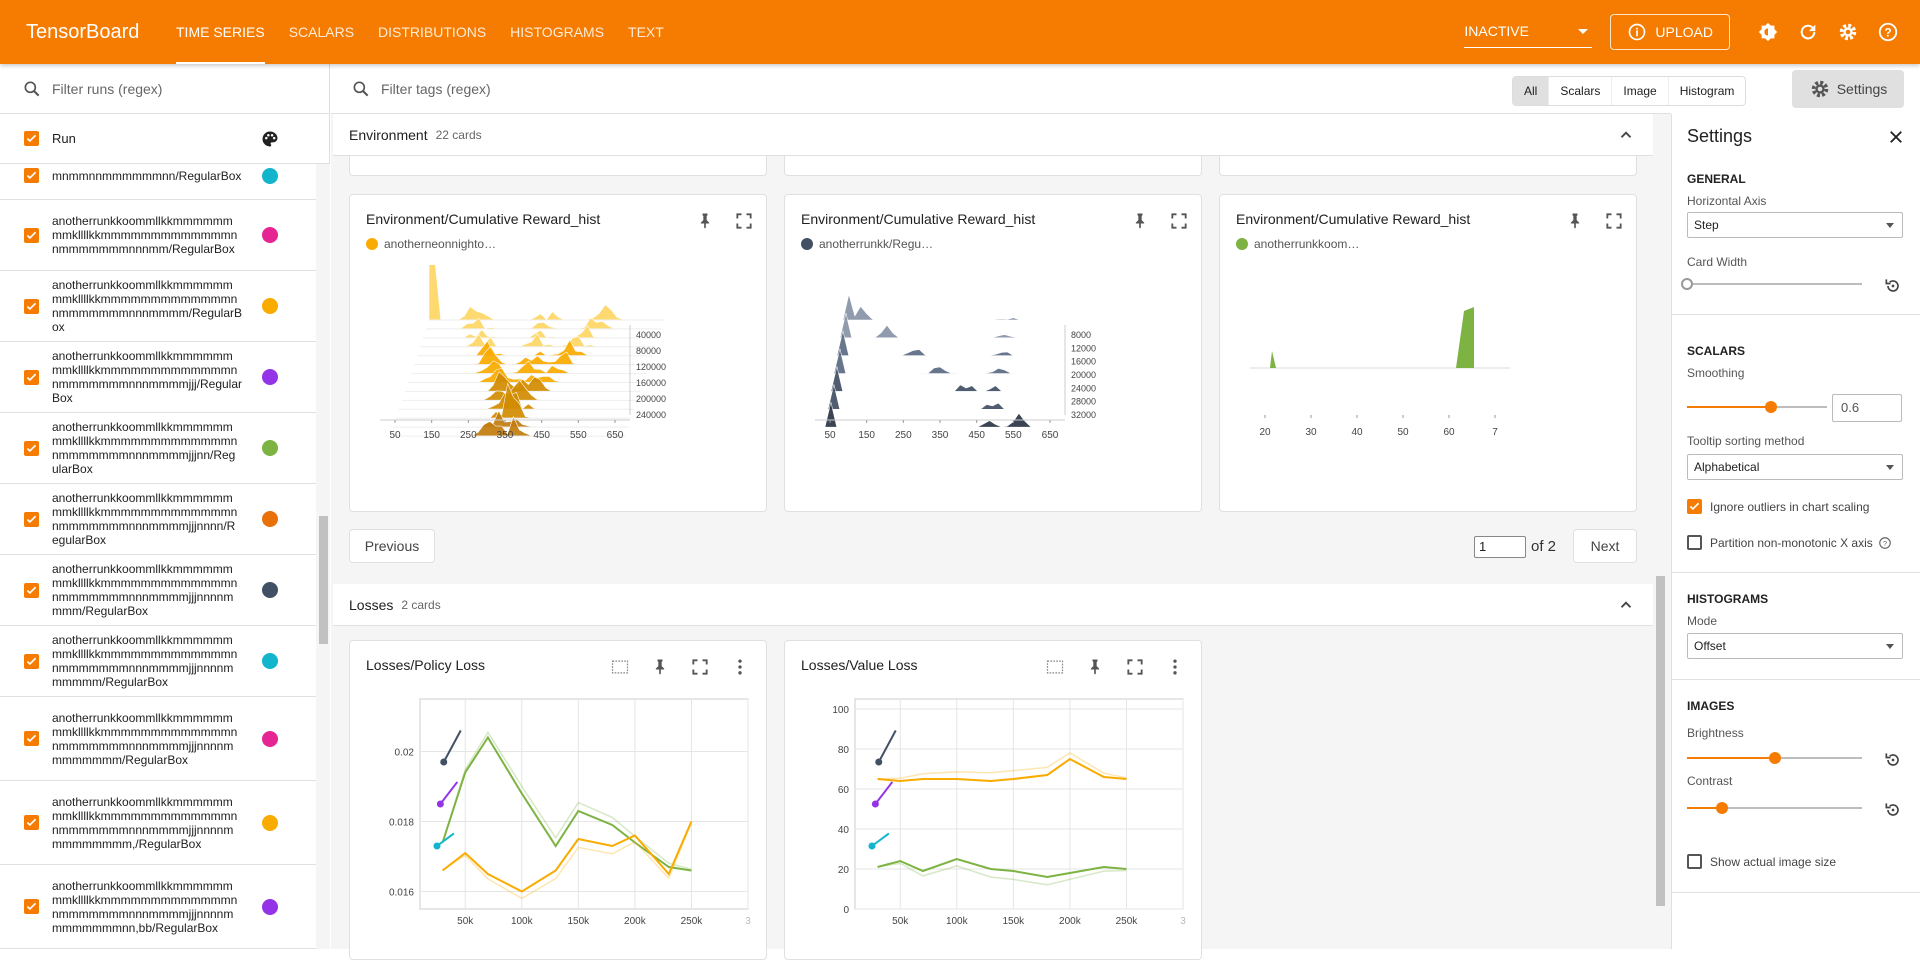  What do you see at coordinates (1757, 407) in the screenshot?
I see `smoothing-slider` at bounding box center [1757, 407].